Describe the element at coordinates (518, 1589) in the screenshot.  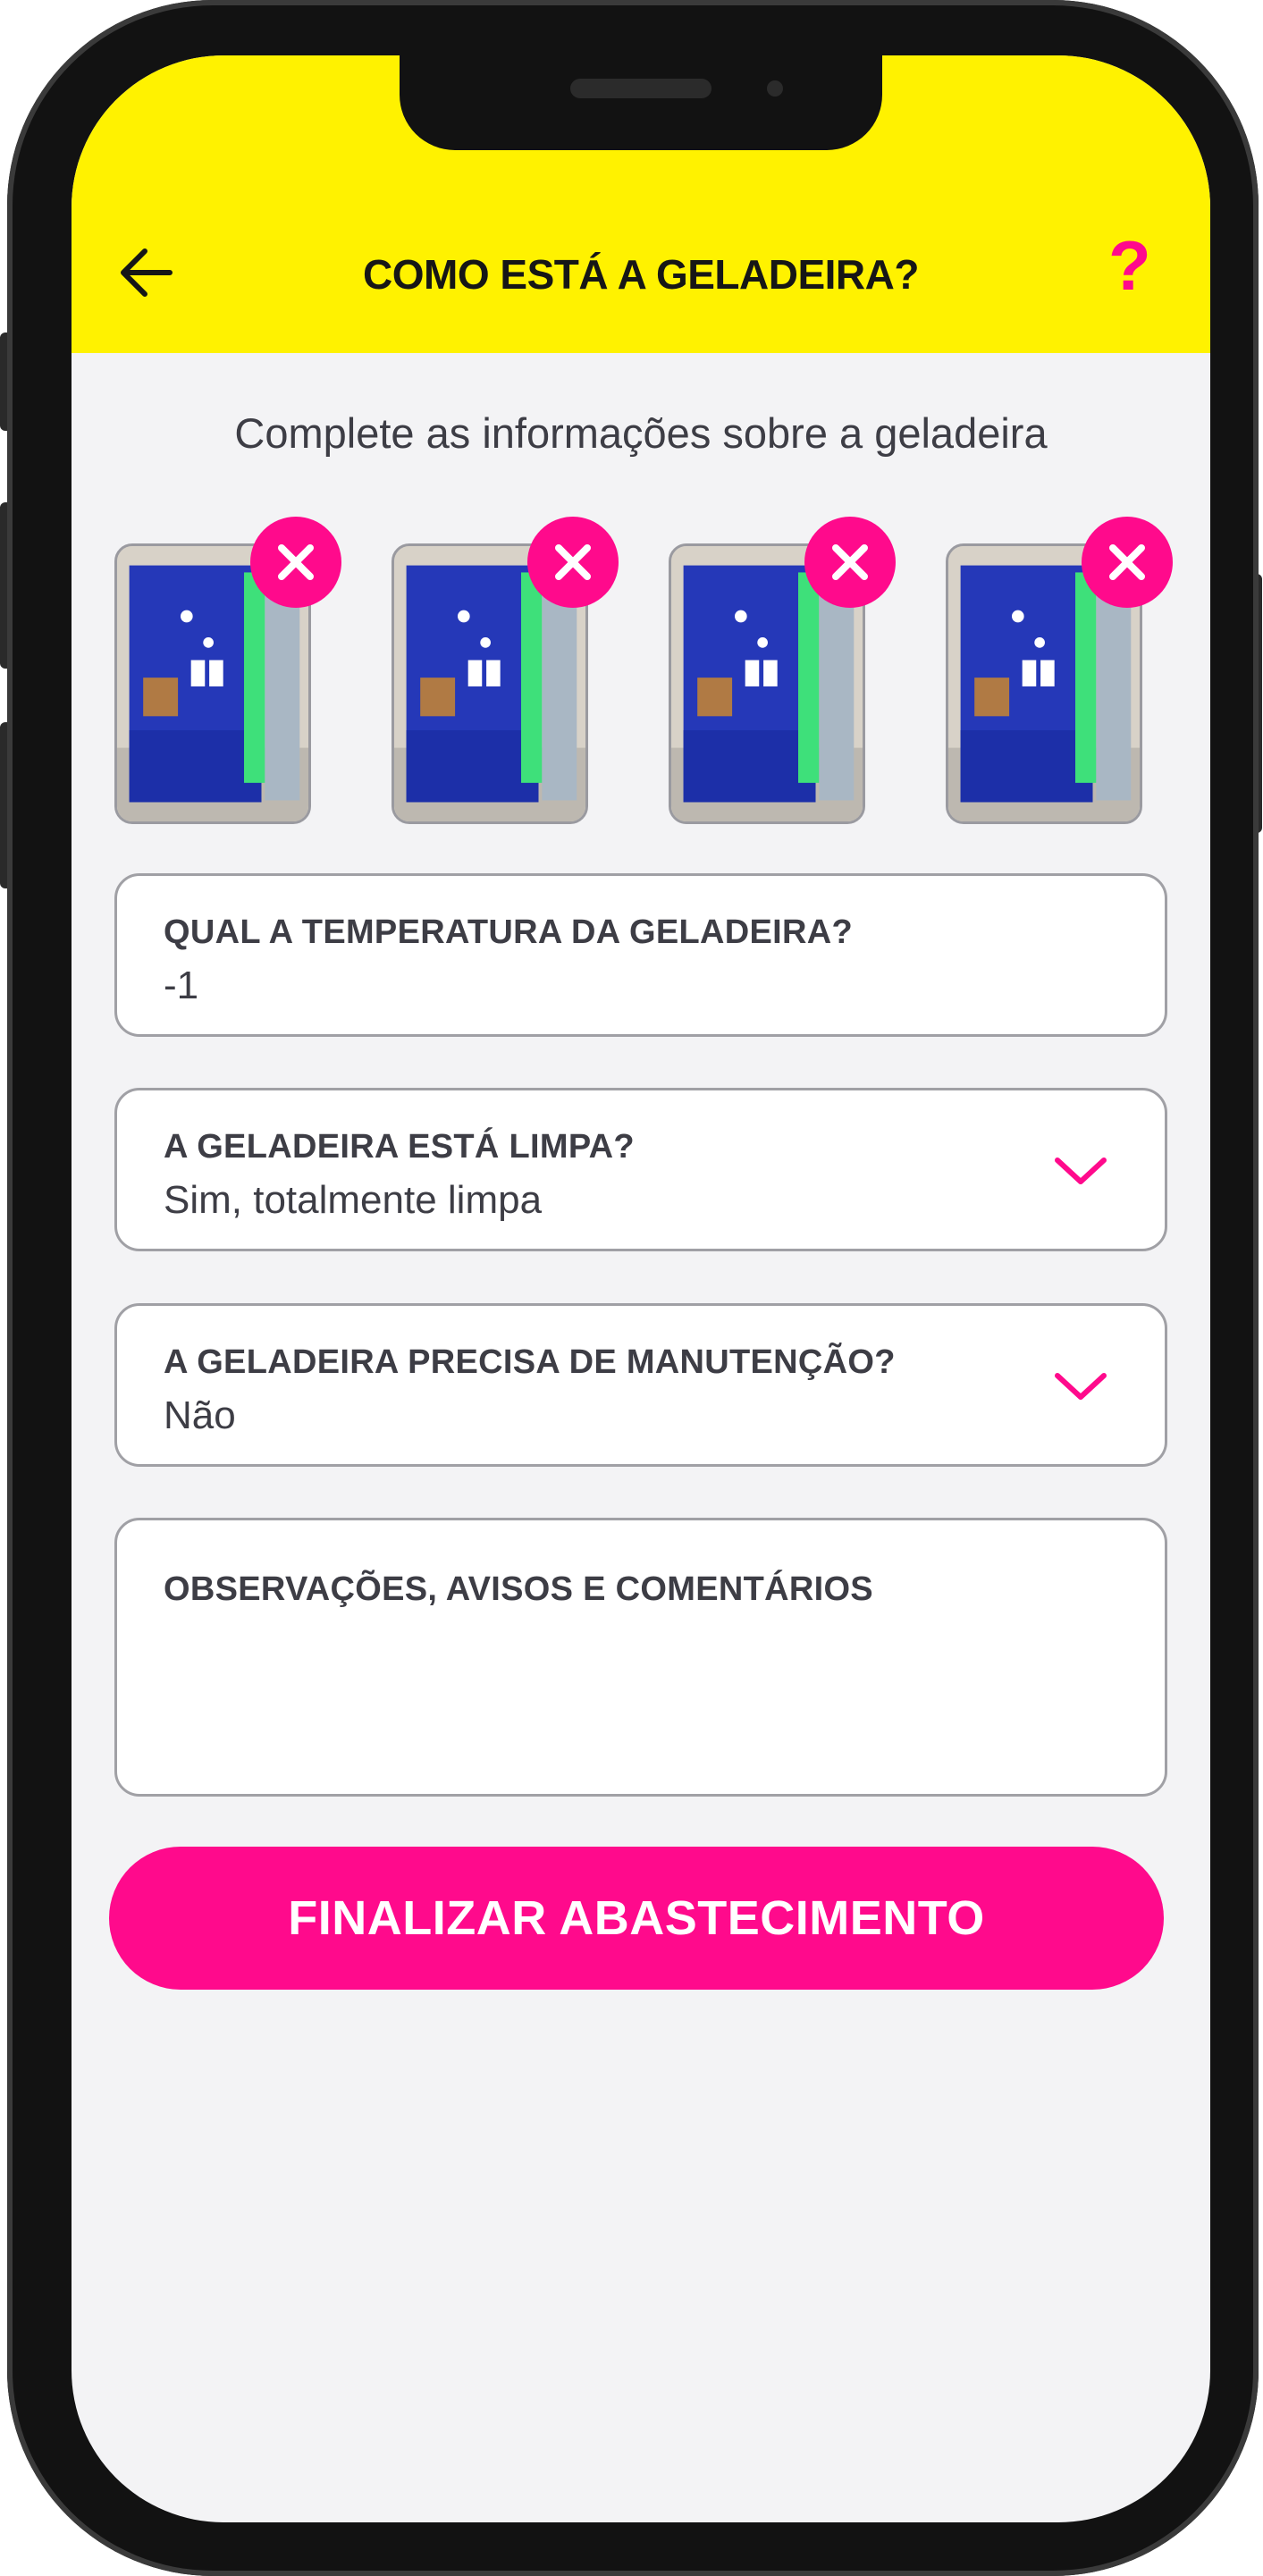
I see `notes-label: OBSERVAÇÕES, AVISOS E COMENTÁRIOS` at that location.